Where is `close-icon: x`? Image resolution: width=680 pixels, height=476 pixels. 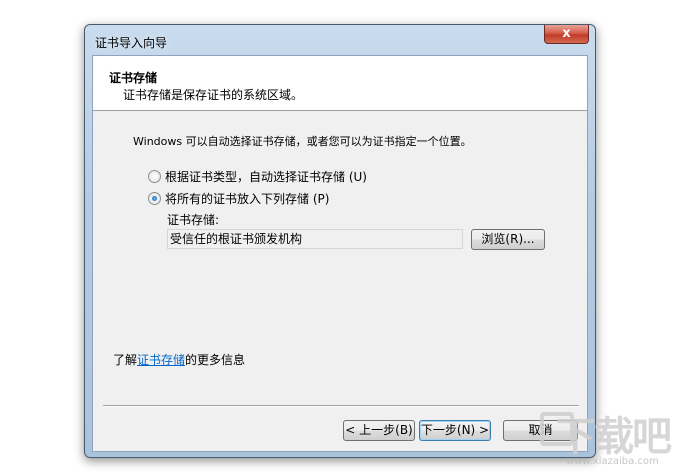
close-icon: x is located at coordinates (566, 33).